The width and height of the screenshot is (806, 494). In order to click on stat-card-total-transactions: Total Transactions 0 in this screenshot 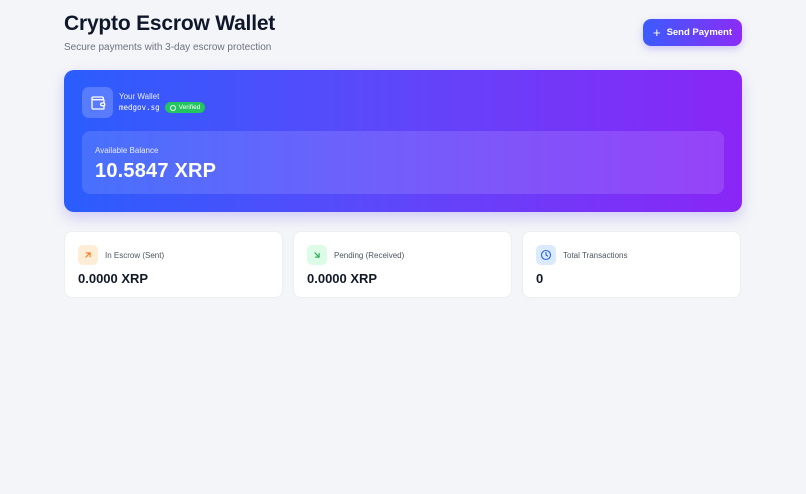, I will do `click(631, 264)`.